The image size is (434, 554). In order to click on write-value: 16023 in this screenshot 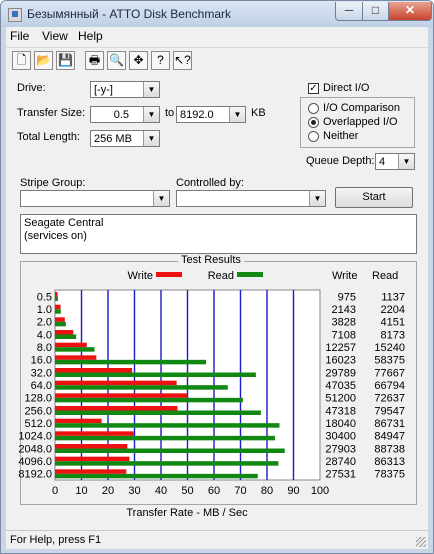, I will do `click(340, 361)`.